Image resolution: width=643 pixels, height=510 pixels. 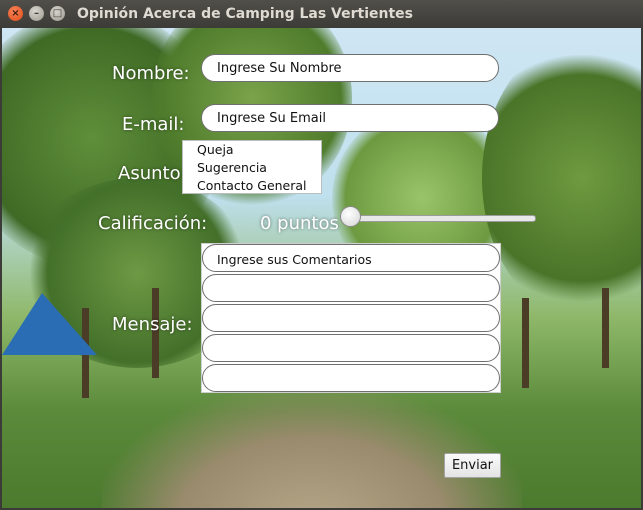 What do you see at coordinates (442, 218) in the screenshot?
I see `calificacion-slider-track` at bounding box center [442, 218].